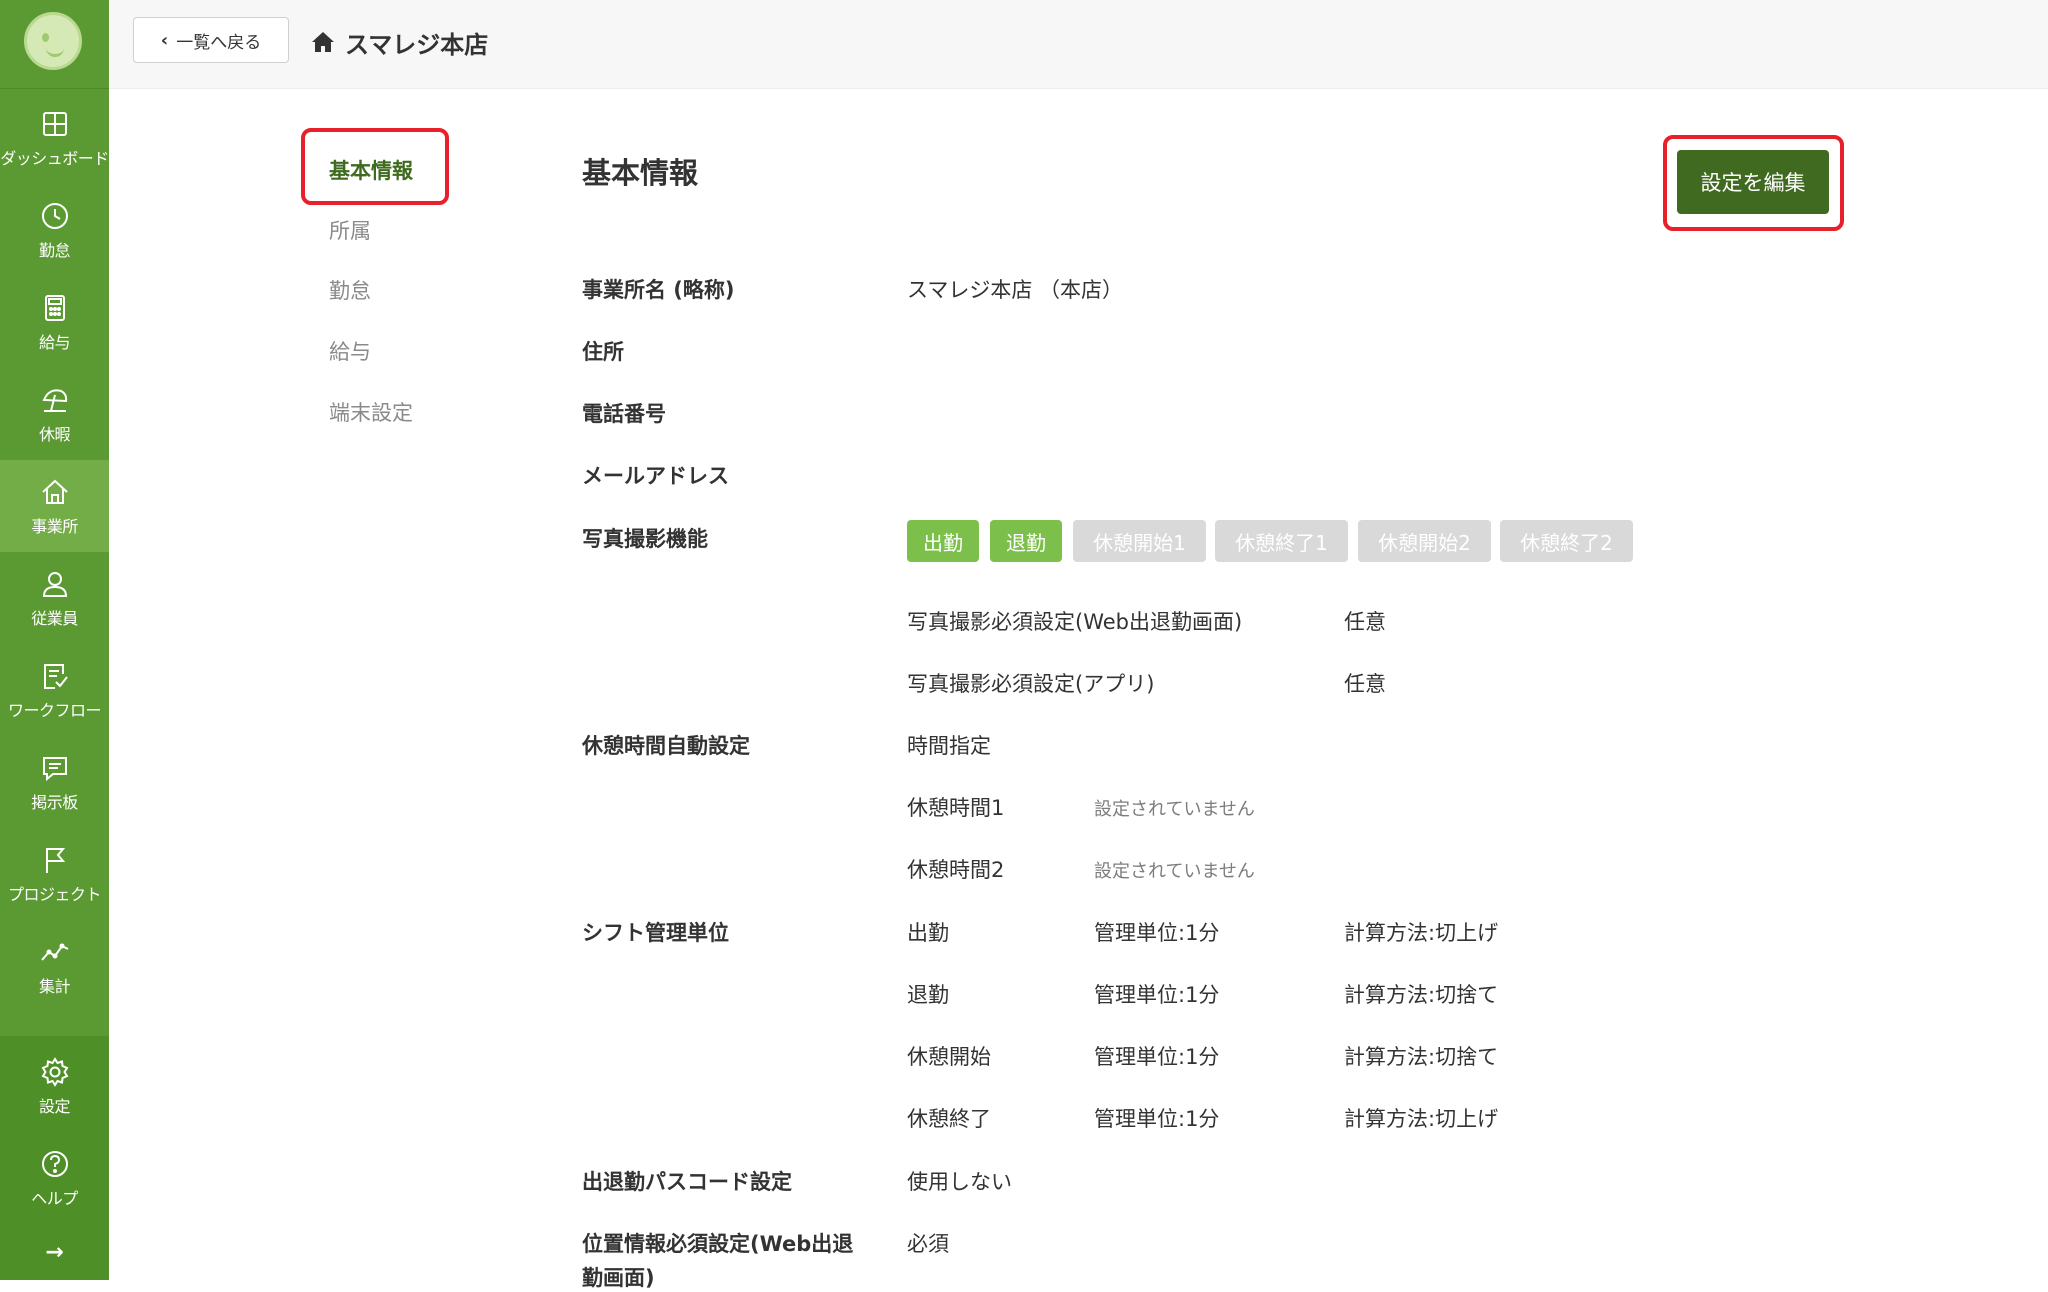 This screenshot has height=1292, width=2048. What do you see at coordinates (1281, 541) in the screenshot?
I see `photo-tag-break-end-1: 休憩終了1` at bounding box center [1281, 541].